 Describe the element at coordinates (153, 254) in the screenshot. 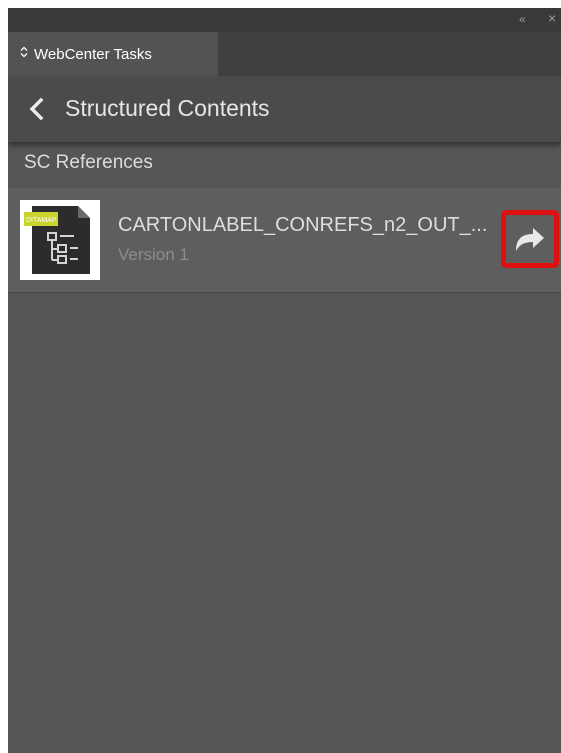

I see `item-version: Version 1` at that location.